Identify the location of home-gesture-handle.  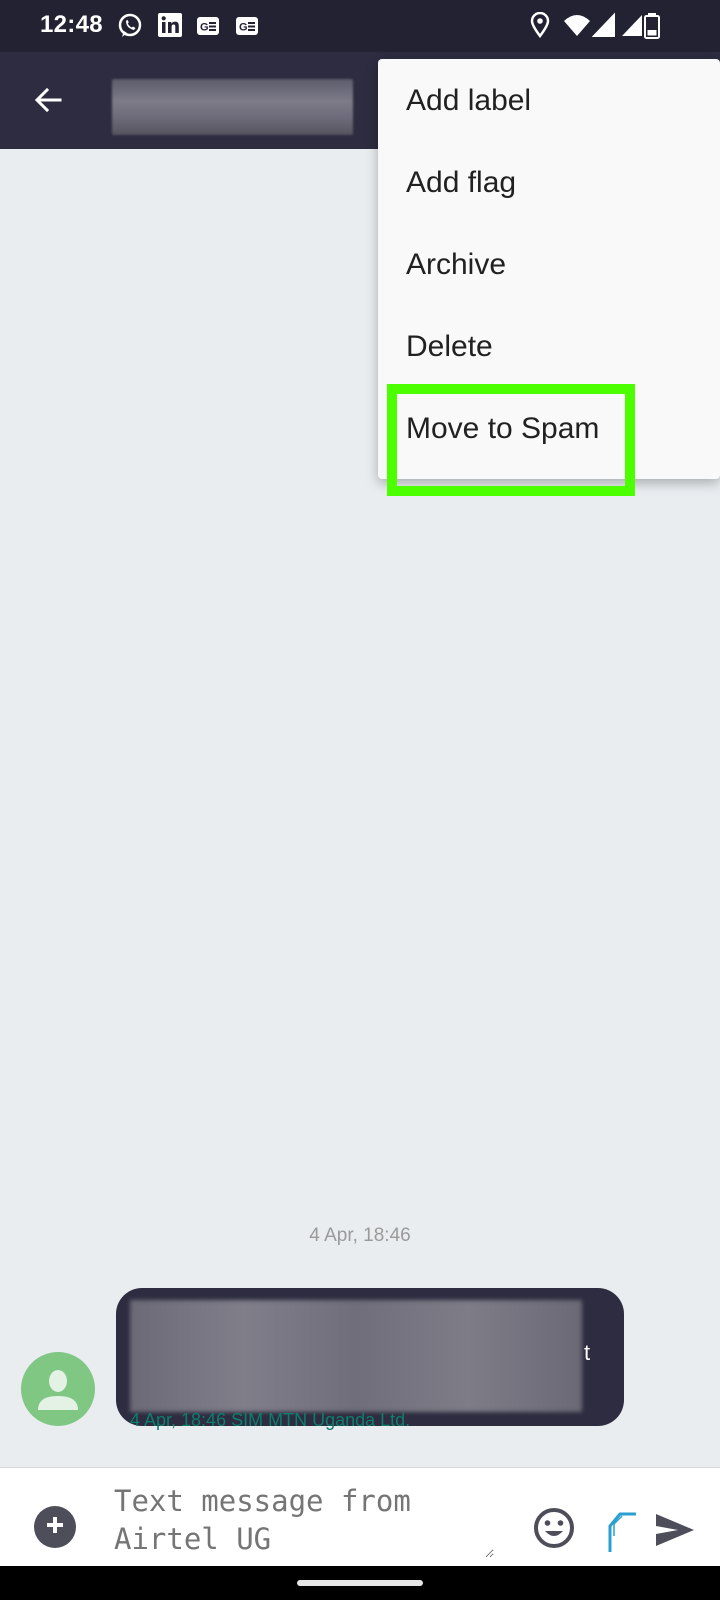
(360, 1583).